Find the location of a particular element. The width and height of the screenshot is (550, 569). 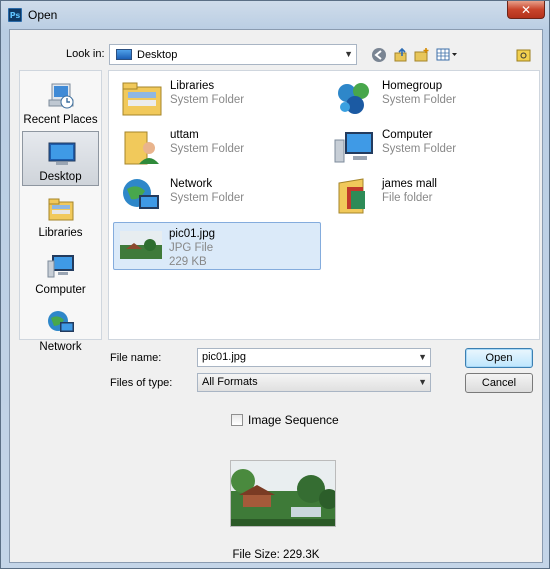

places-bar: Recent Places Desktop Libraries Computer is located at coordinates (60, 211).